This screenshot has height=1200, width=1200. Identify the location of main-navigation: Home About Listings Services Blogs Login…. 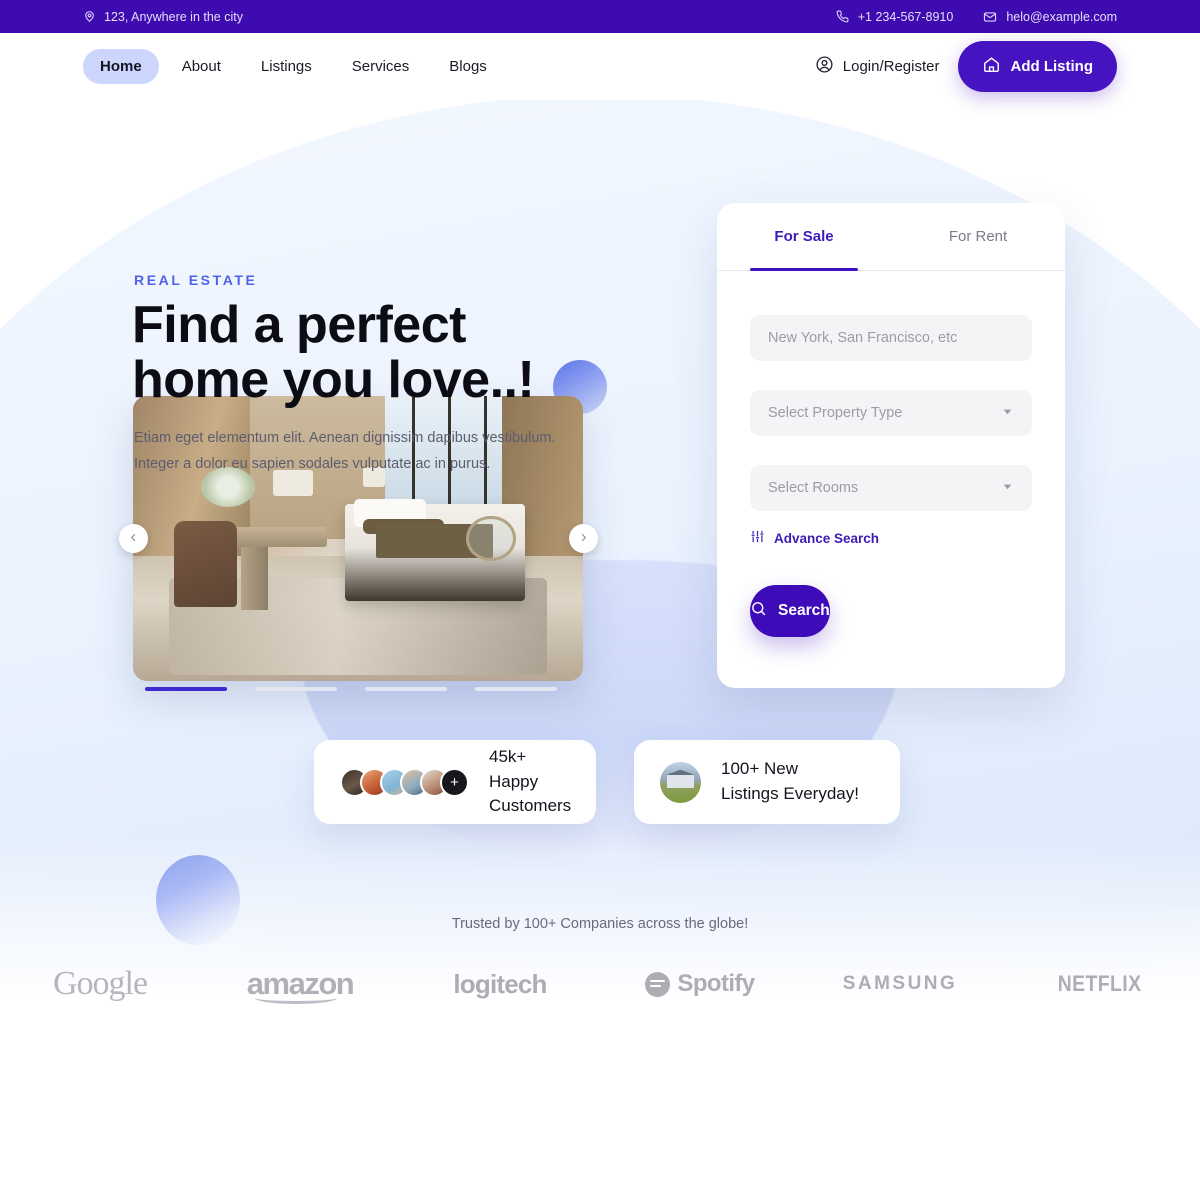
(600, 66).